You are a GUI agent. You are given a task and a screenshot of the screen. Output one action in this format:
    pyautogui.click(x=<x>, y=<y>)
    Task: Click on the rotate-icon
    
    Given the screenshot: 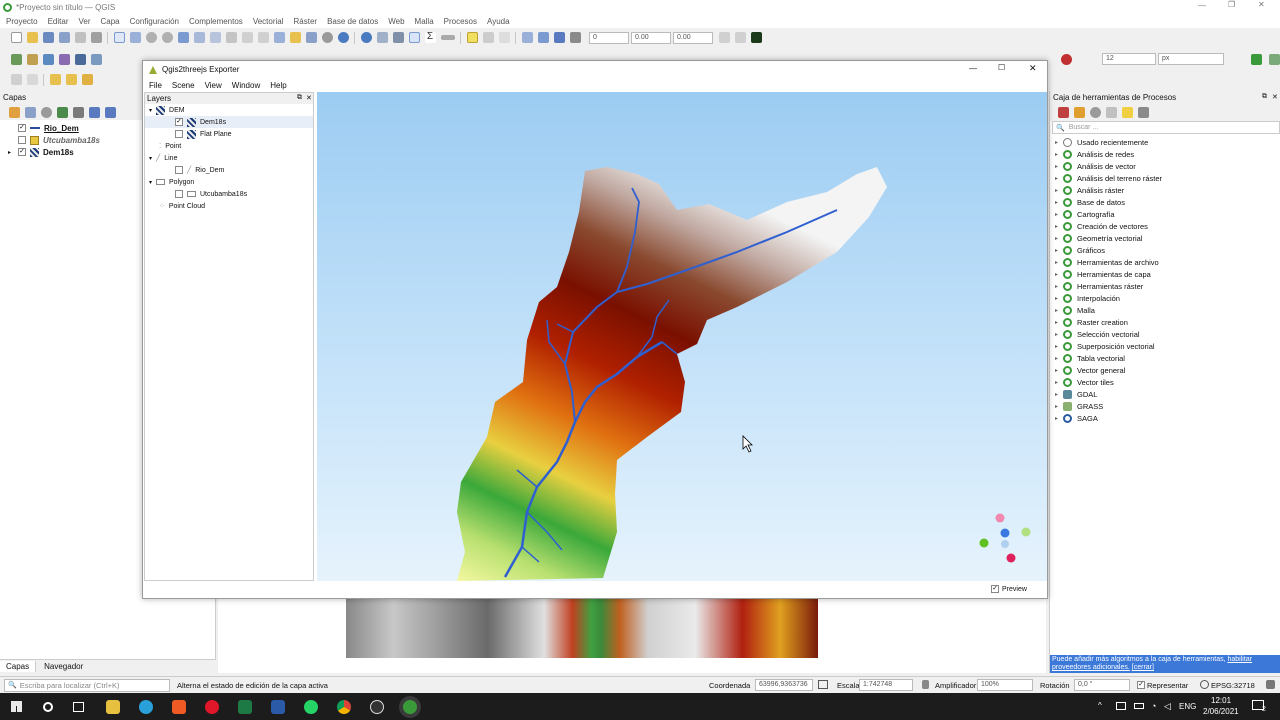 What is the action you would take?
    pyautogui.click(x=724, y=37)
    